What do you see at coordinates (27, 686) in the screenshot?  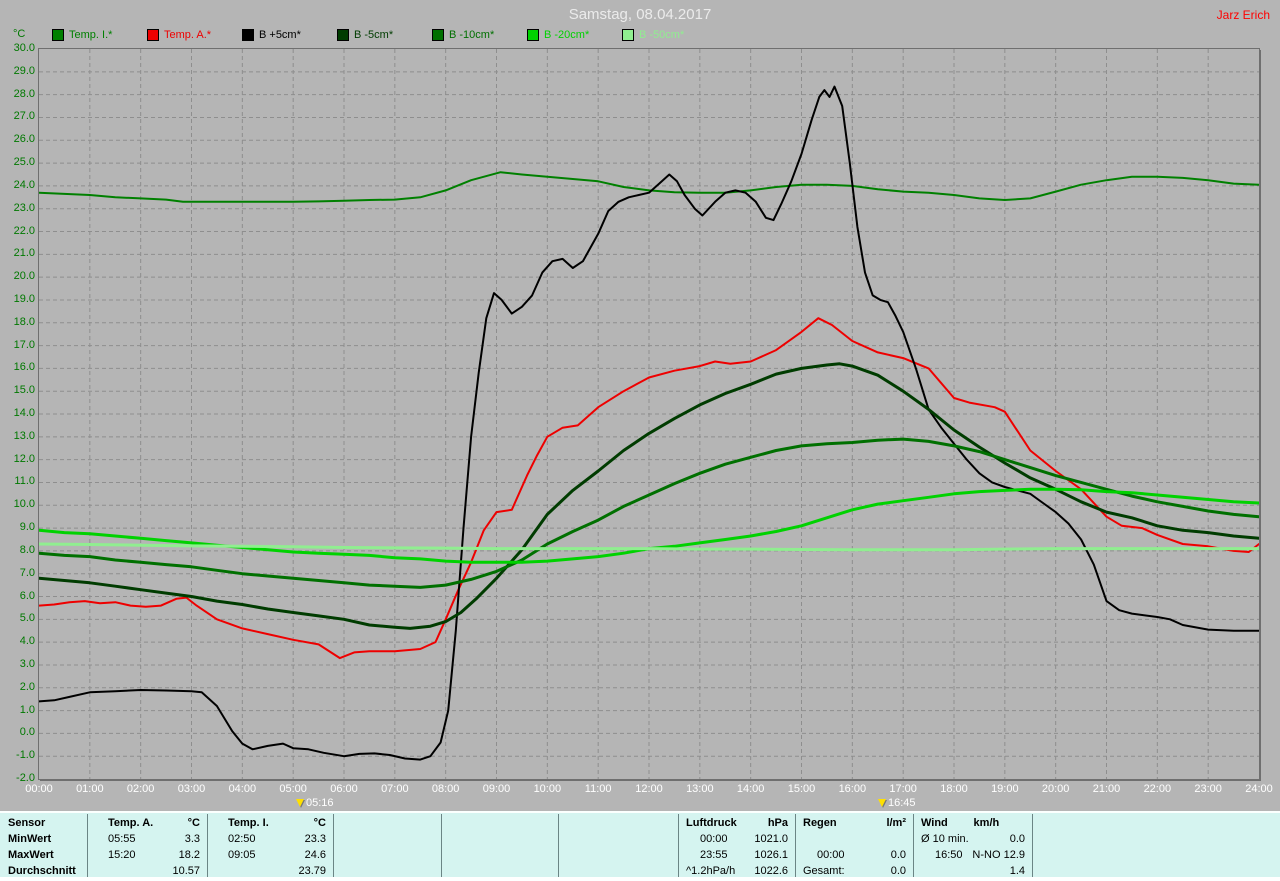 I see `y-tick-label: 2.0` at bounding box center [27, 686].